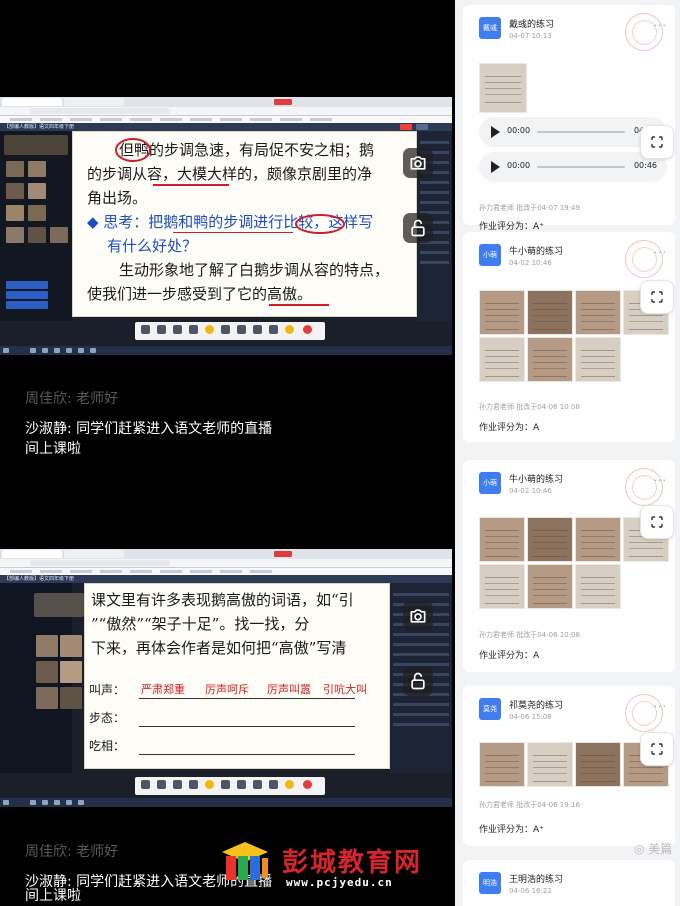 This screenshot has height=906, width=680. I want to click on slide-question-line: 有什么好处？, so click(152, 246).